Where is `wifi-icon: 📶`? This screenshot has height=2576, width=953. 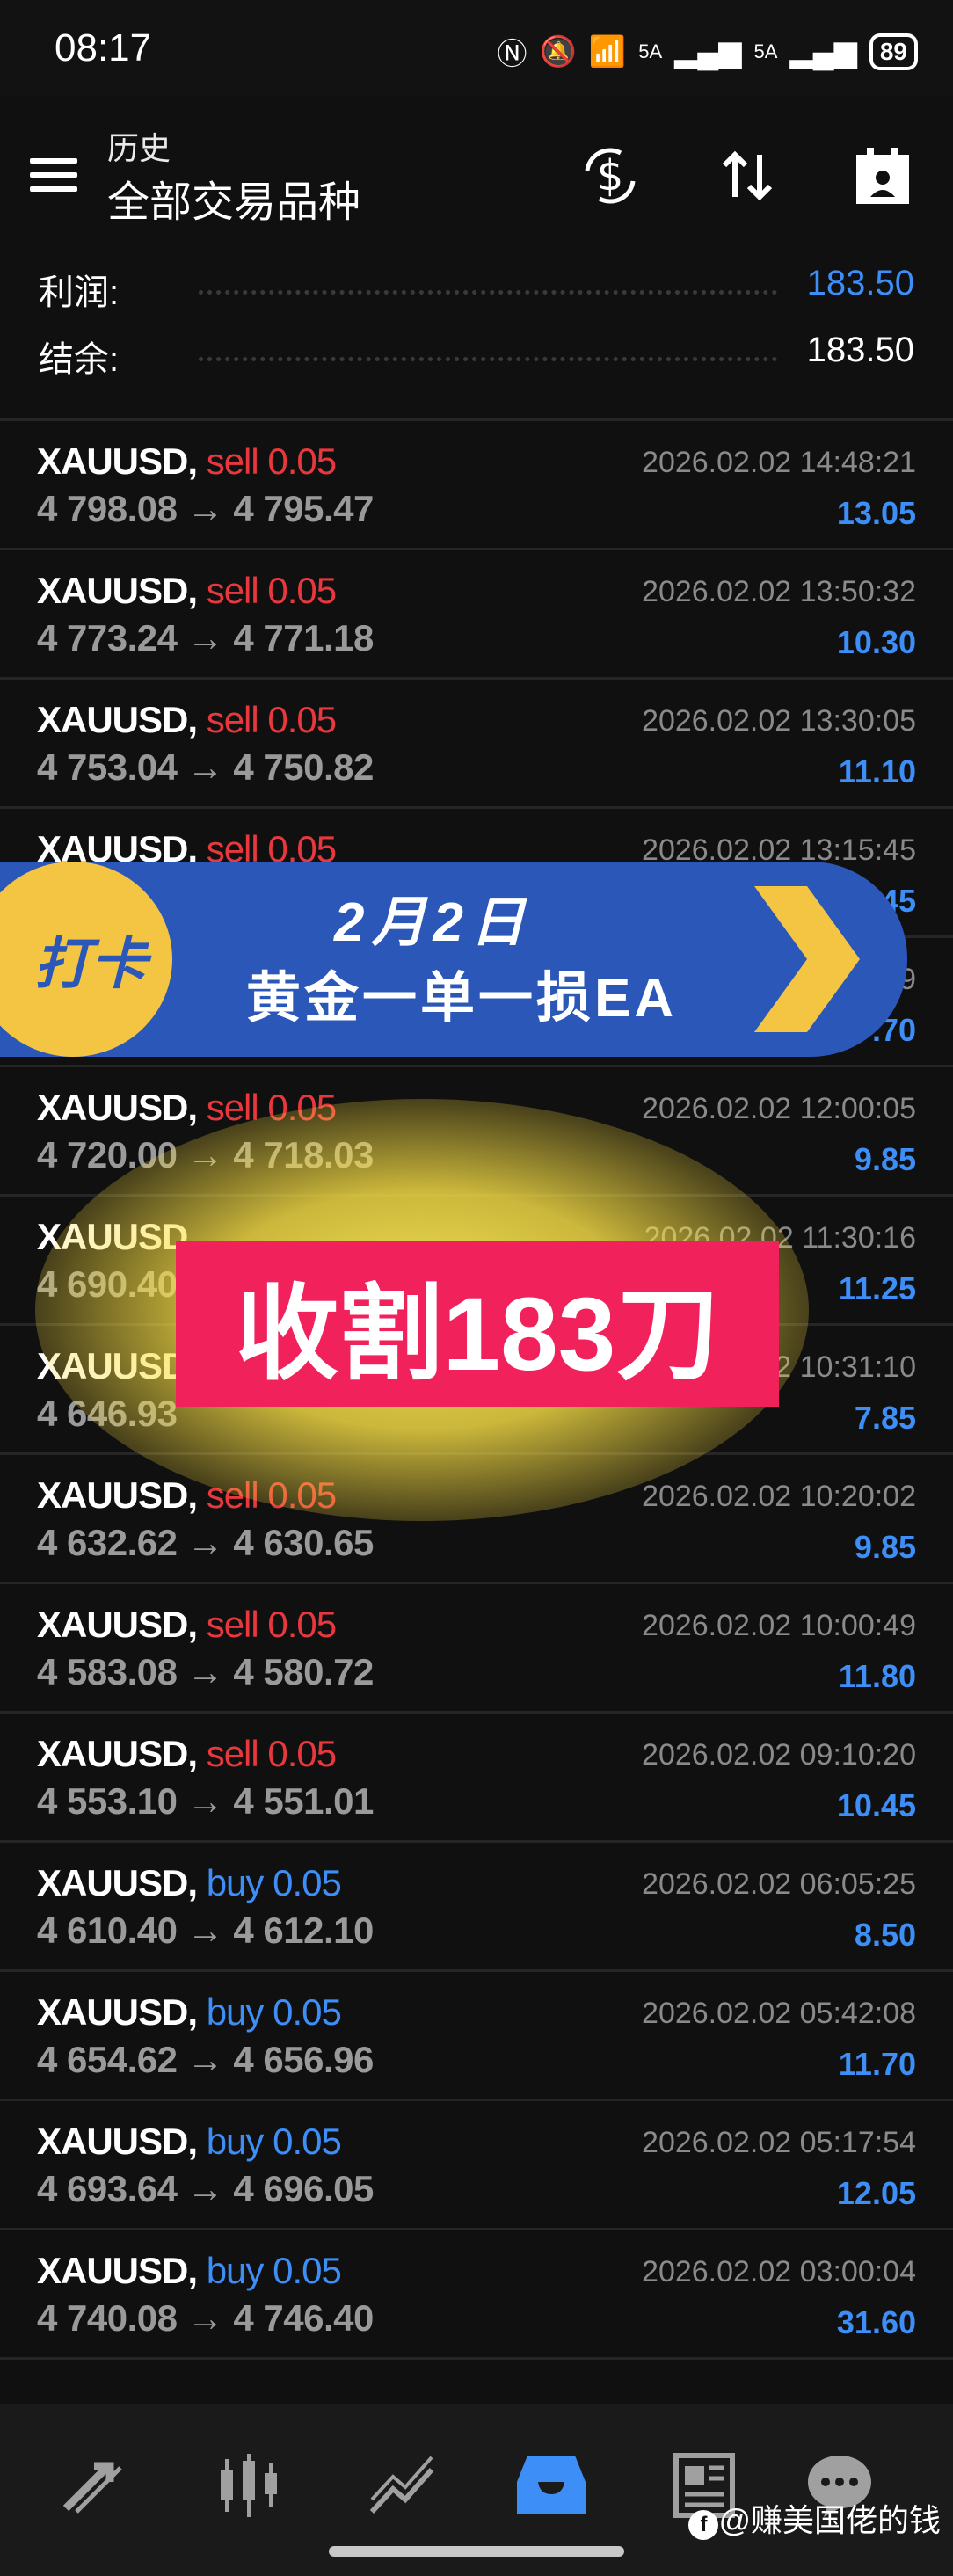
wifi-icon: 📶 is located at coordinates (608, 51).